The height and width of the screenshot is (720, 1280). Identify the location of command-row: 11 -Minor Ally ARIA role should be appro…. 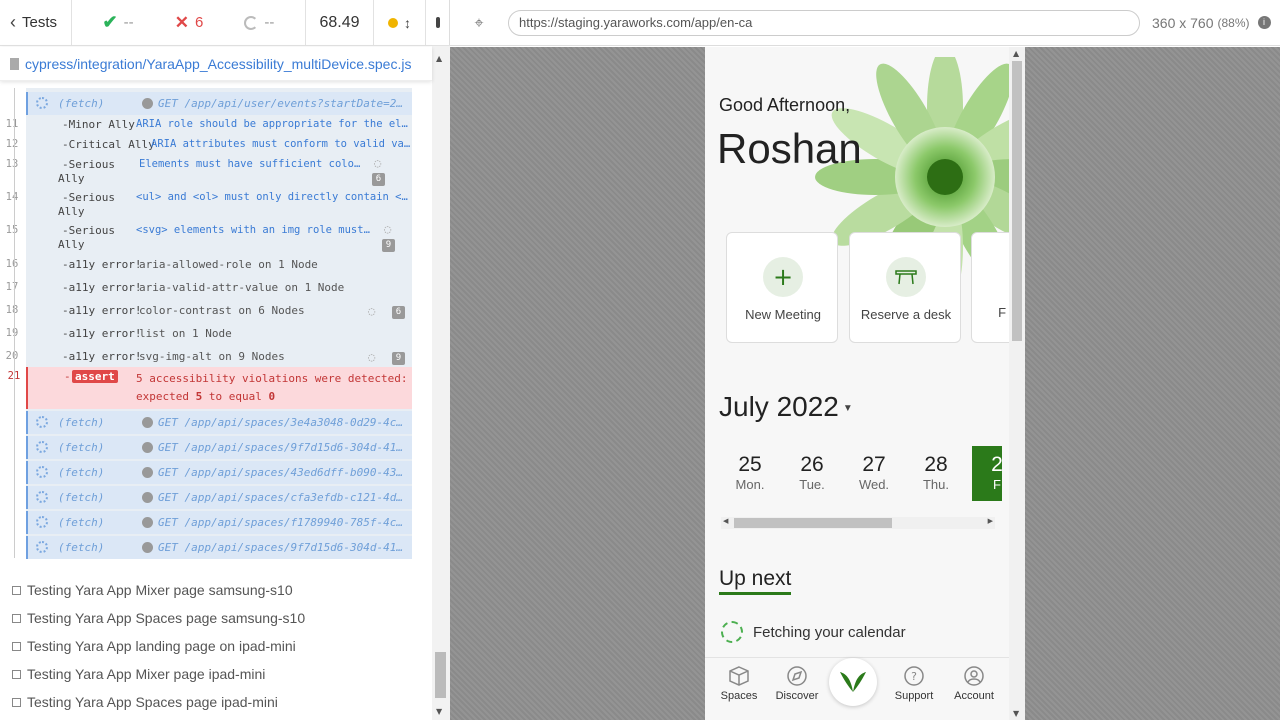
(209, 127).